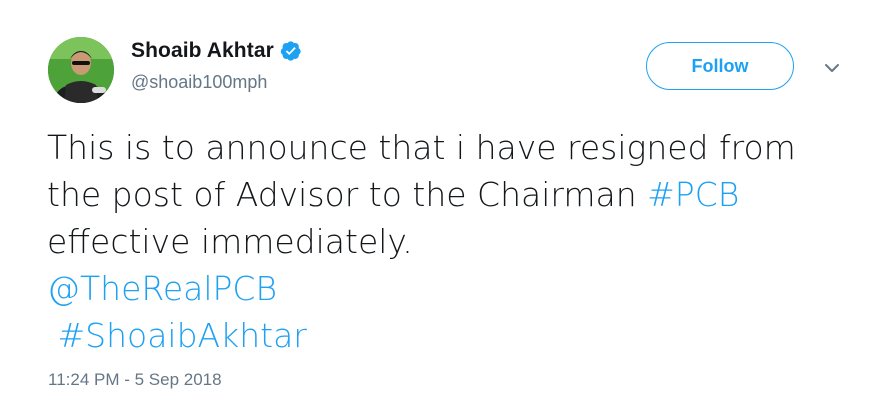 The image size is (888, 400). I want to click on tweet-line: #ShoaibAkhtar, so click(457, 335).